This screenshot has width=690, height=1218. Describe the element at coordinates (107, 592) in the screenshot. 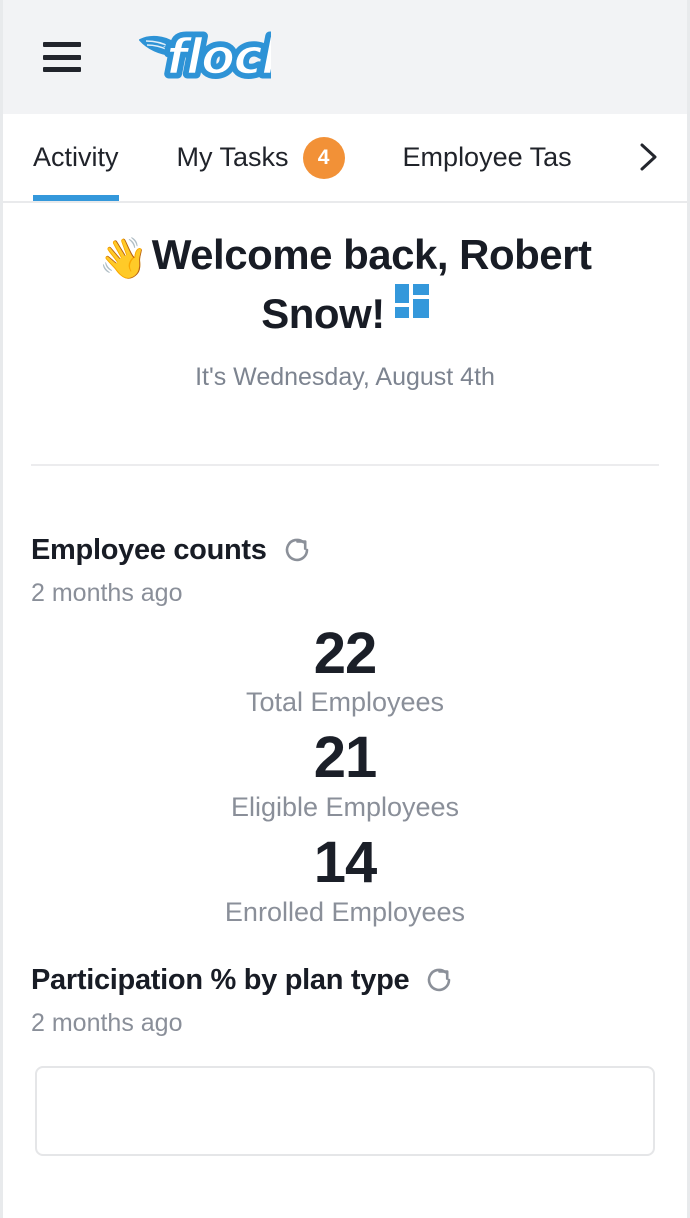

I see `employee-counts-updated: 2 months ago` at that location.